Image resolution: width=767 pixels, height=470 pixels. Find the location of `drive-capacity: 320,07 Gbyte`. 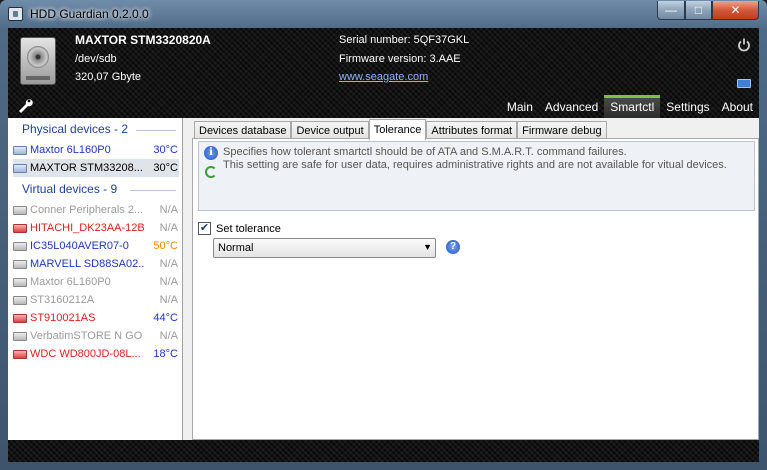

drive-capacity: 320,07 Gbyte is located at coordinates (108, 77).